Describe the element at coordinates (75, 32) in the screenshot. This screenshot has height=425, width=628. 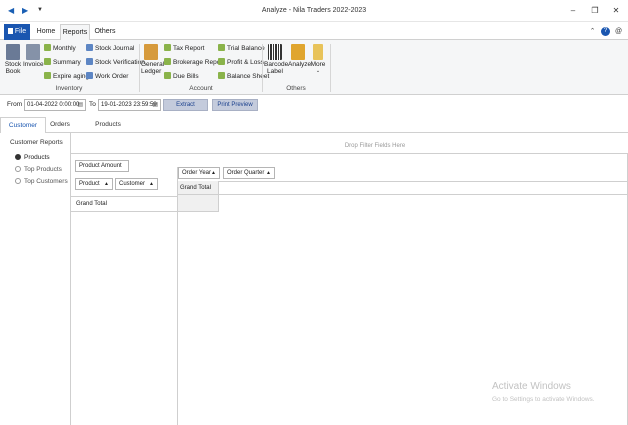
I see `tab-reports: Reports` at that location.